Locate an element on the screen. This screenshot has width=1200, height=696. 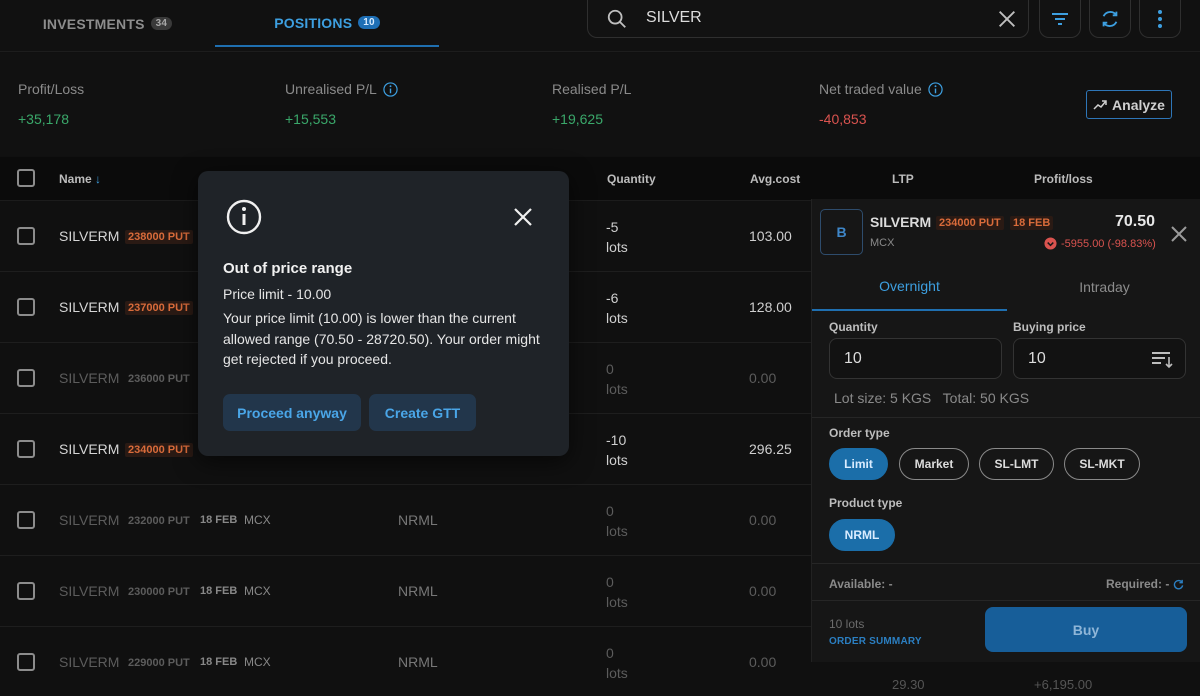
stat-value: +35,178 is located at coordinates (43, 119).